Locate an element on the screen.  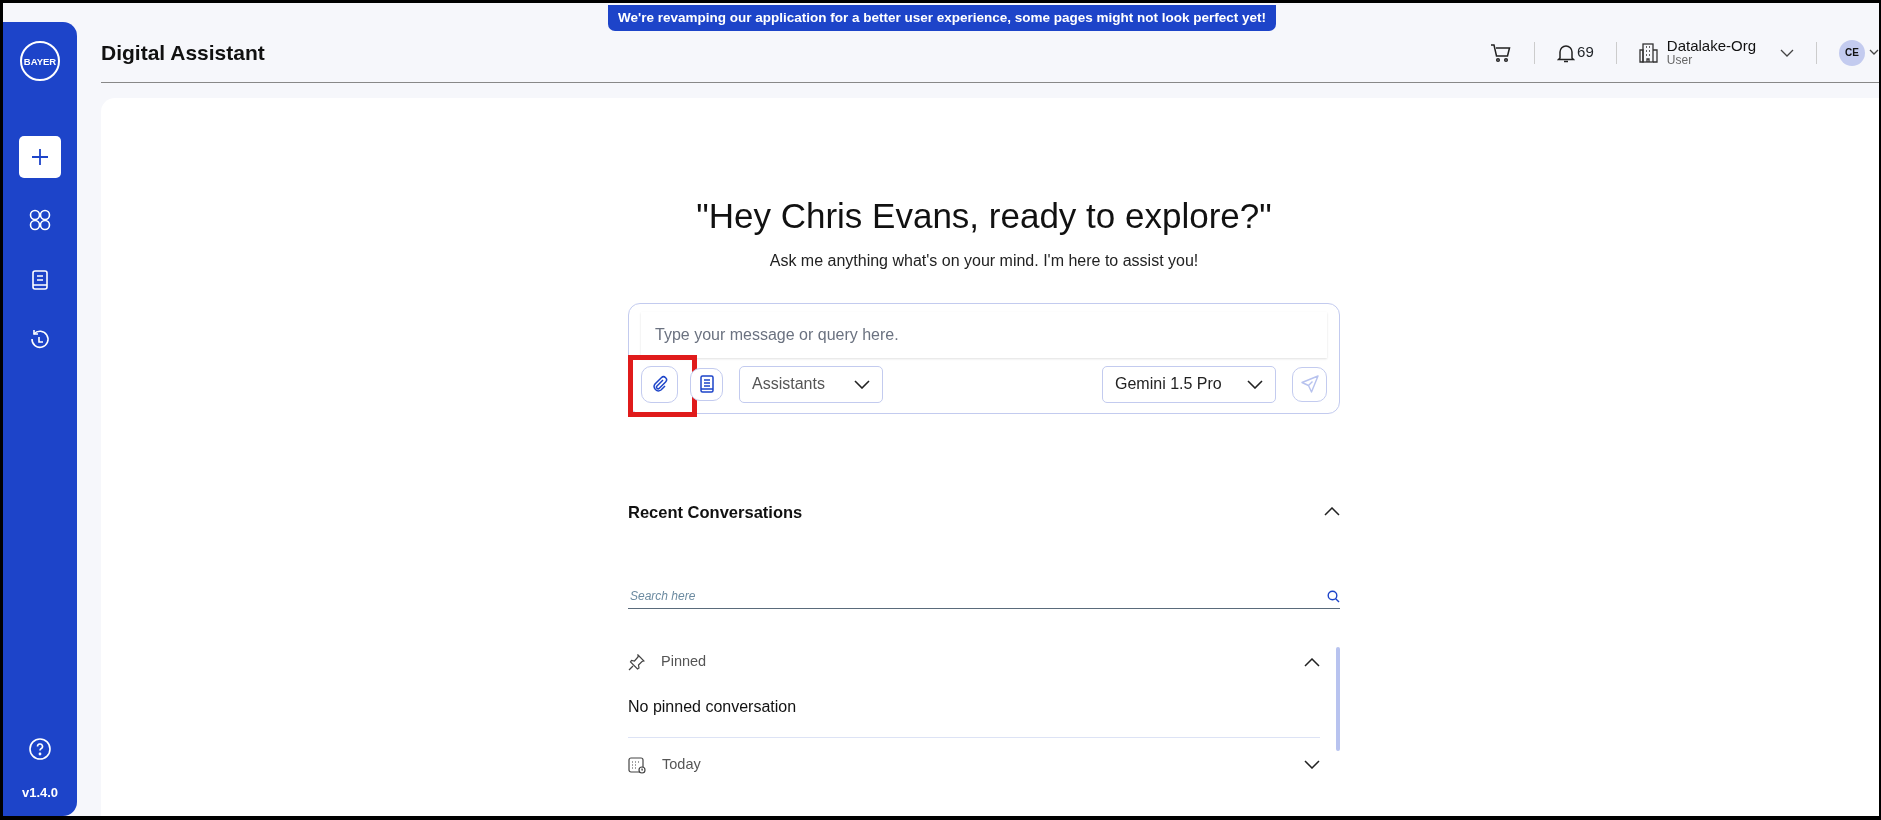
scrollbar-thumb is located at coordinates (1338, 699).